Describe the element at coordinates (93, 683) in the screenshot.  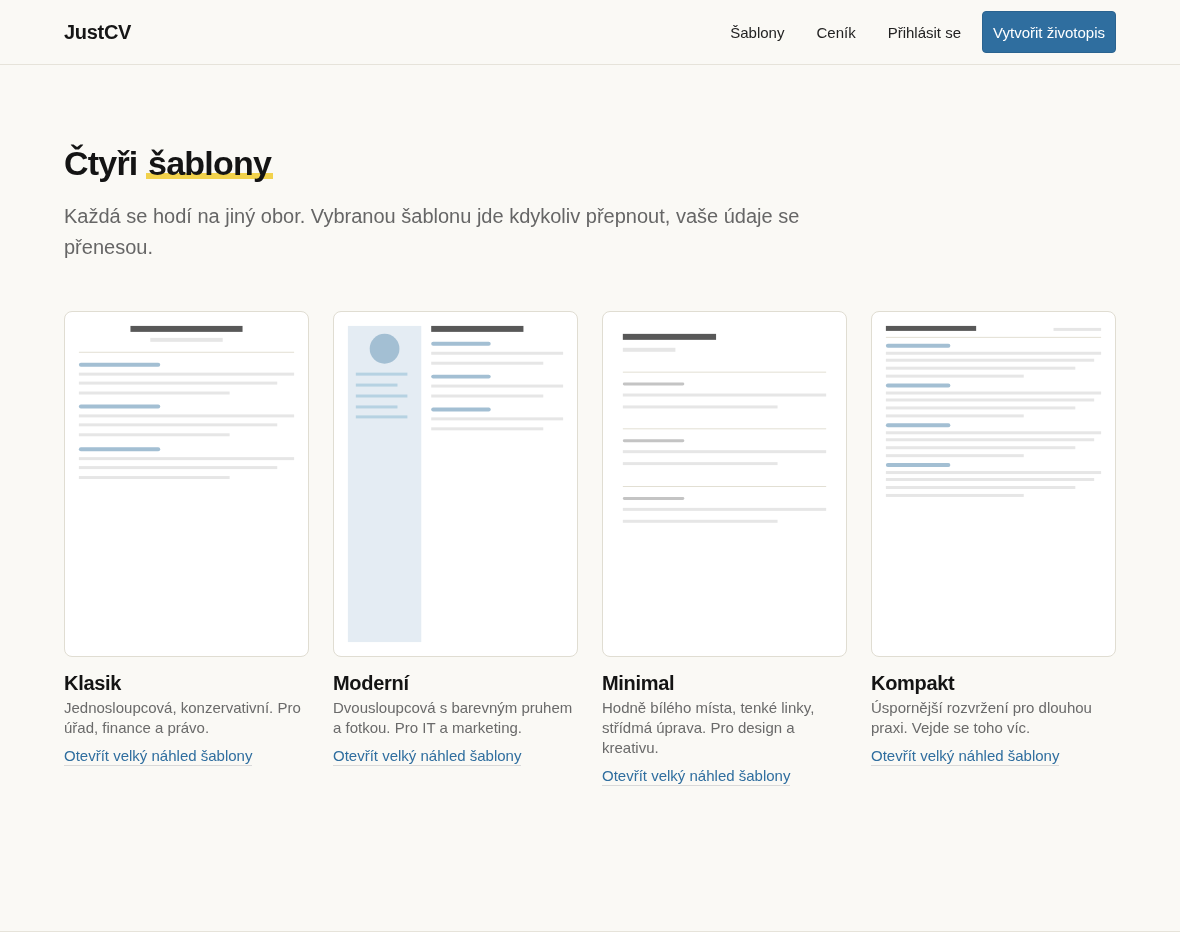
I see `template-name: Klasik` at that location.